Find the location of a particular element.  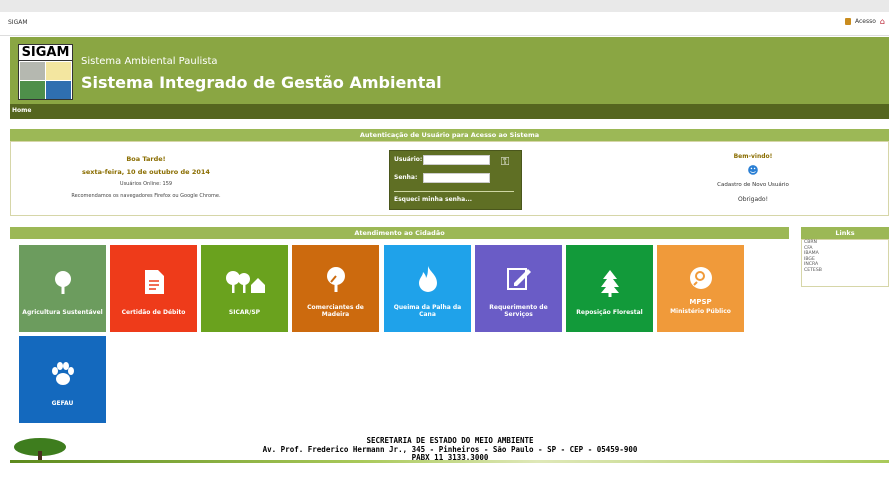

tile-label: Reposição Florestal is located at coordinates (609, 312).